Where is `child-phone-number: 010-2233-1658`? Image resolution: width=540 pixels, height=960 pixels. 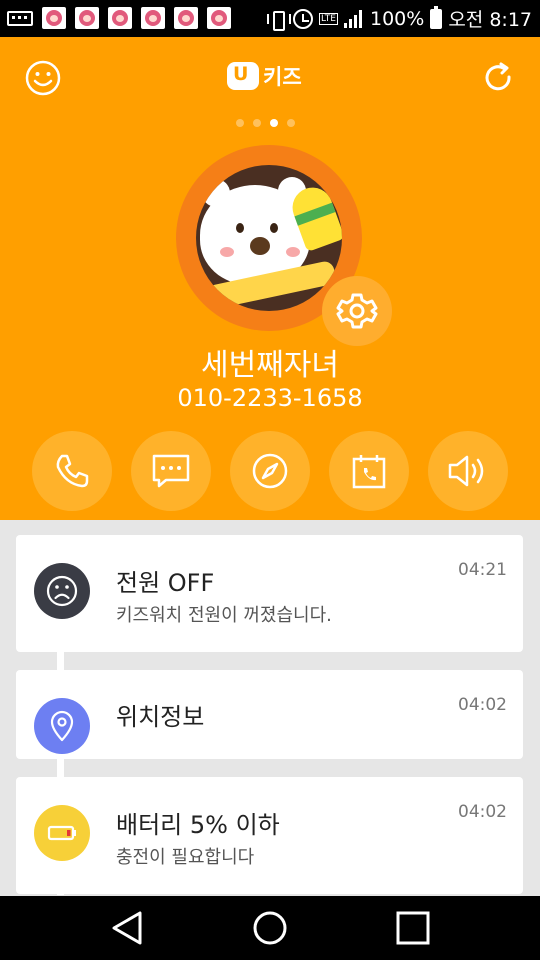
child-phone-number: 010-2233-1658 is located at coordinates (270, 398).